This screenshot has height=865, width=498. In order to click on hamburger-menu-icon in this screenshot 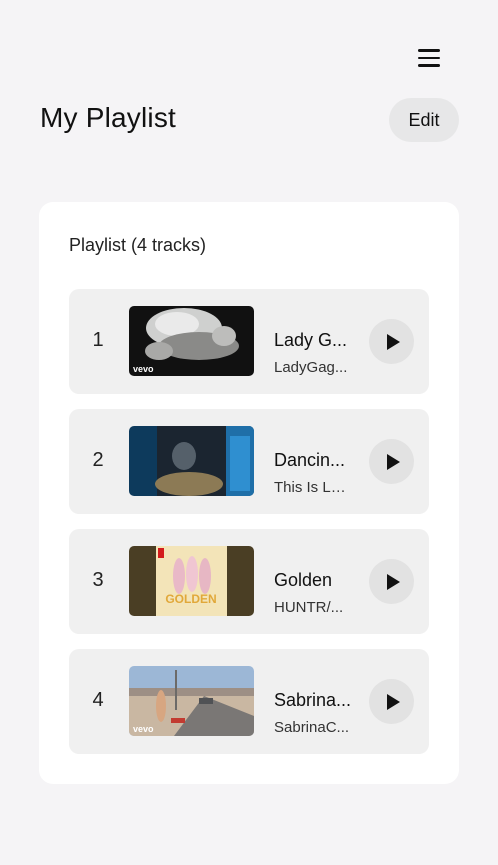, I will do `click(429, 58)`.